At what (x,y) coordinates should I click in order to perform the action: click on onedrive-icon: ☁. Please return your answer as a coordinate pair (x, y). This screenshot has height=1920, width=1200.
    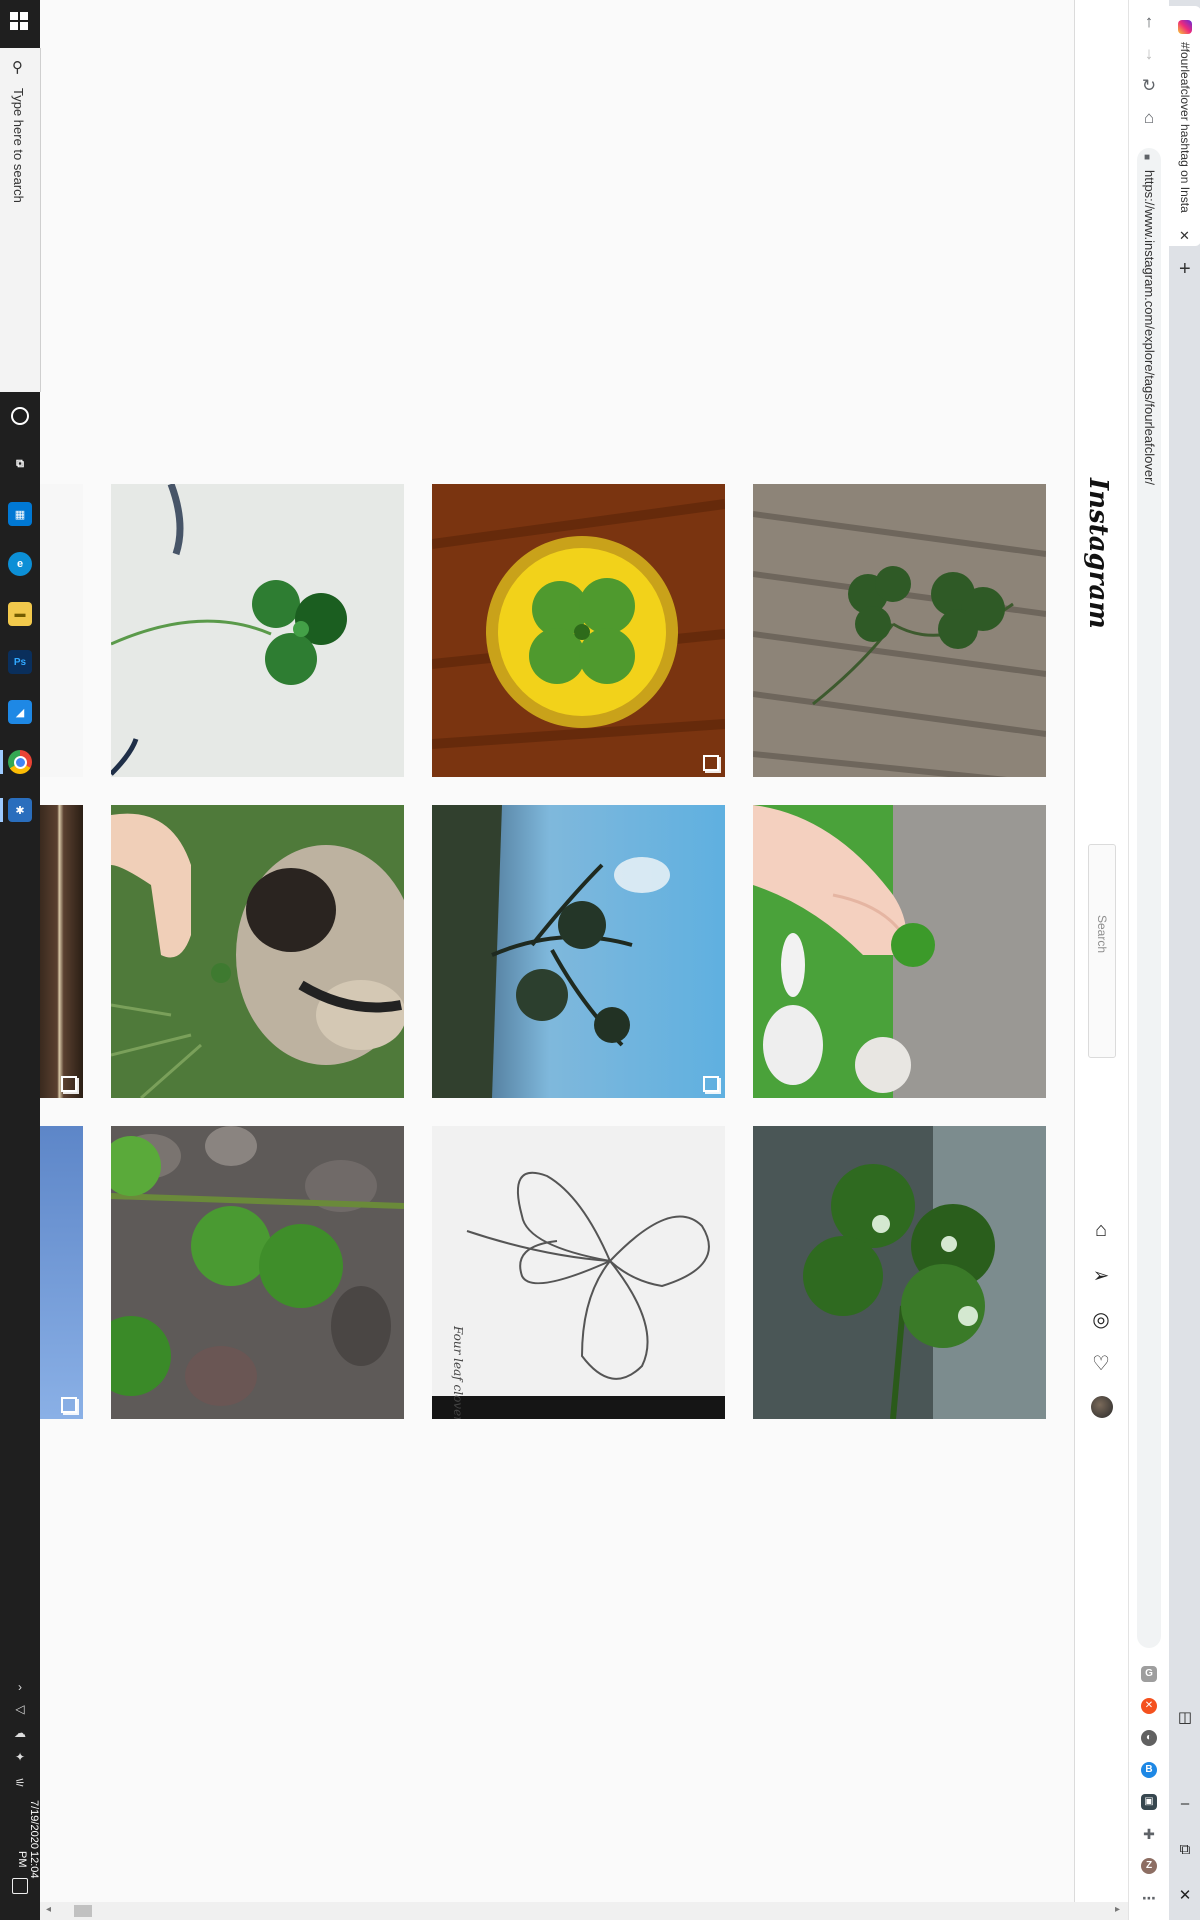
    Looking at the image, I should click on (20, 1733).